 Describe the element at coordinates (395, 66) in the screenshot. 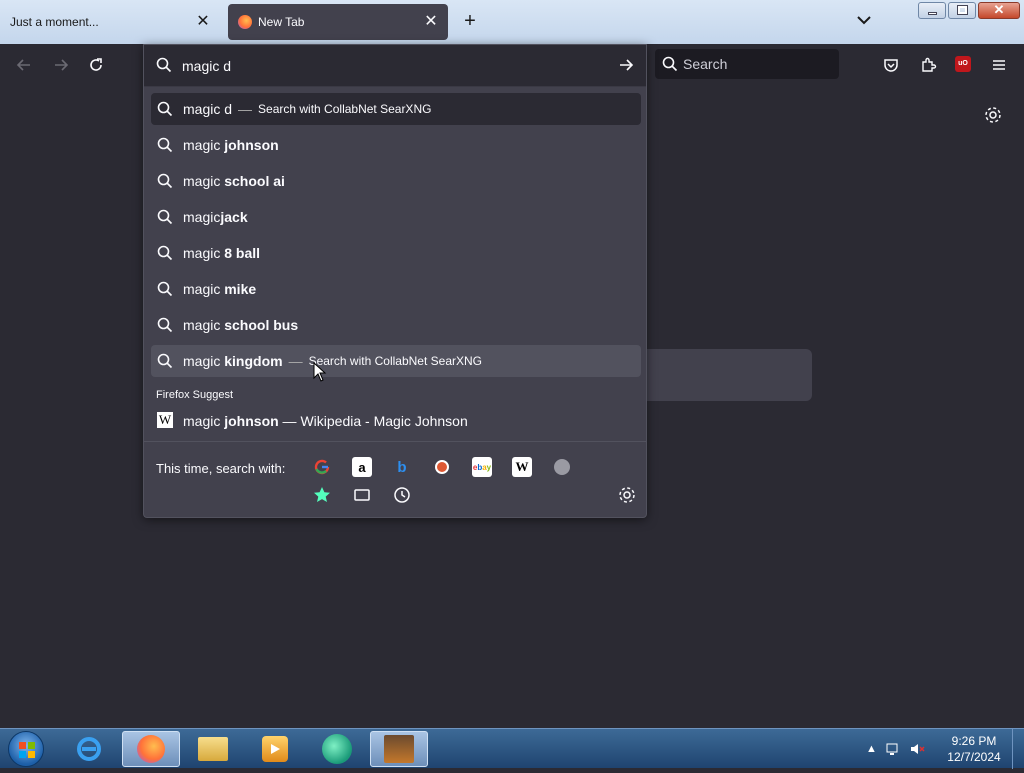

I see `address-bar-input: magic d` at that location.